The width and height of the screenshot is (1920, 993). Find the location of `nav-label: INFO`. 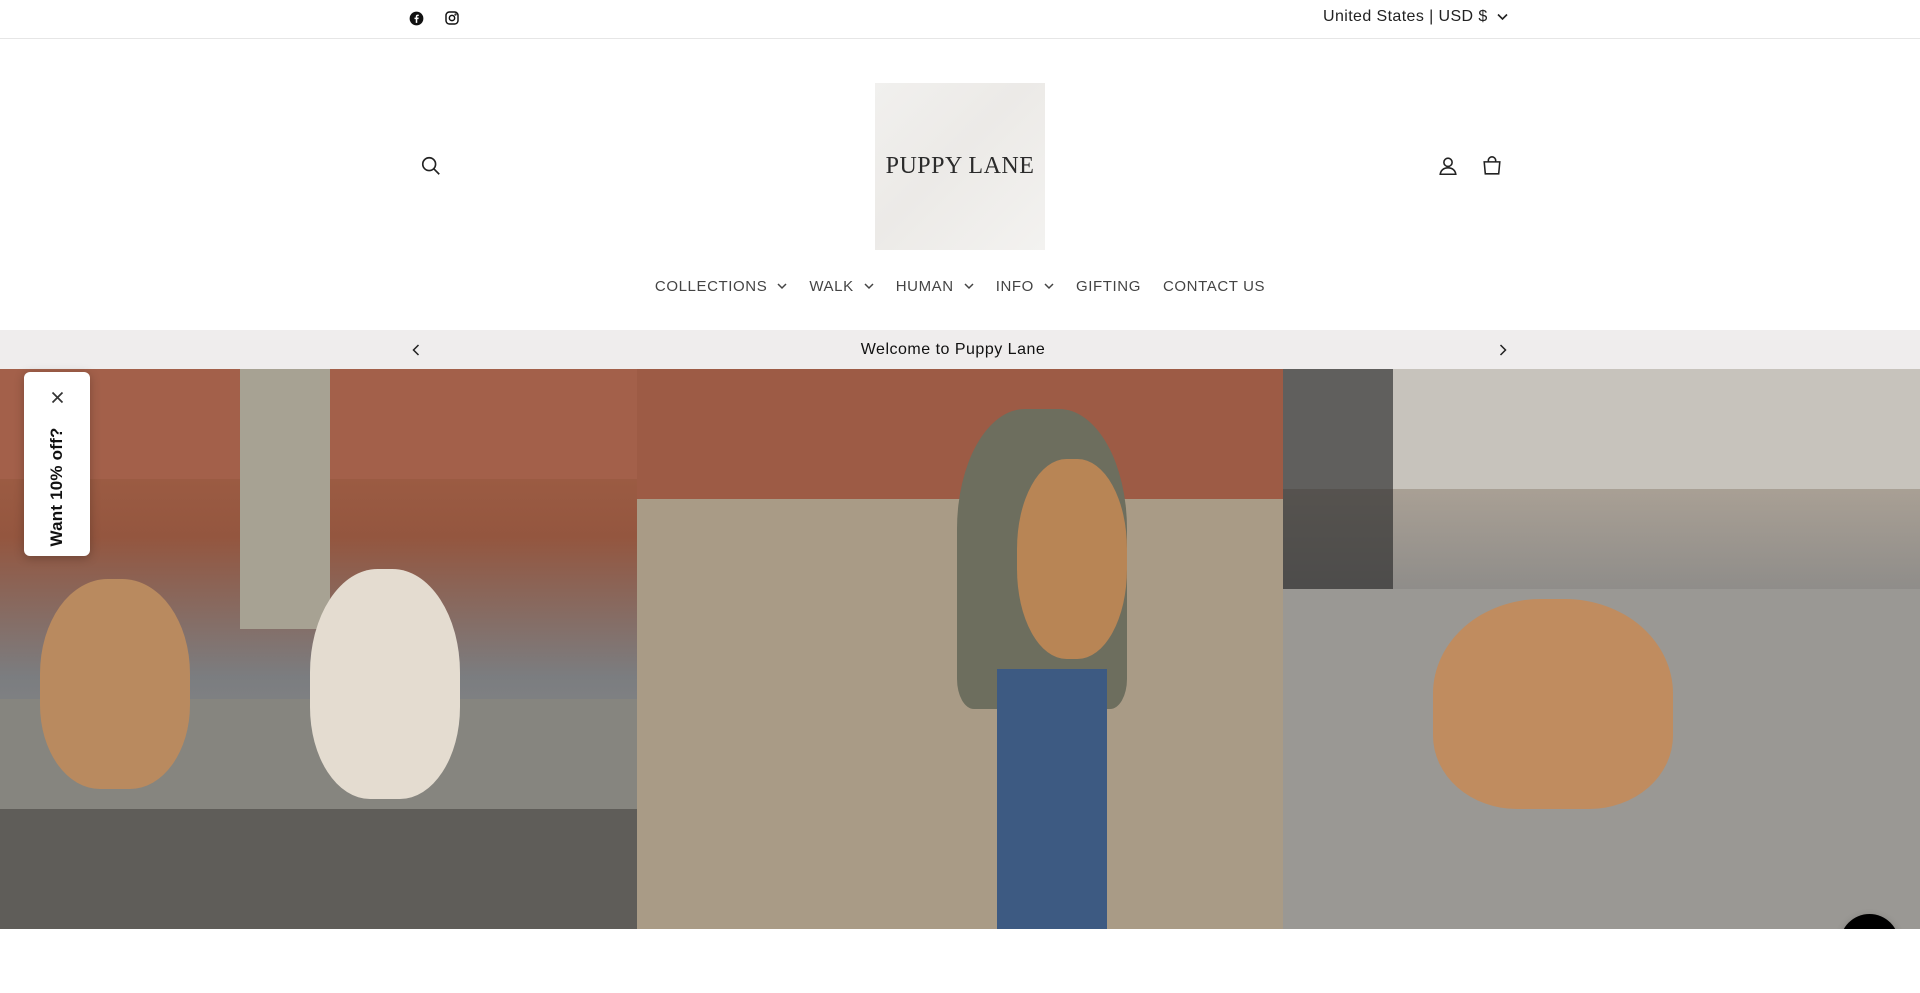

nav-label: INFO is located at coordinates (1014, 286).